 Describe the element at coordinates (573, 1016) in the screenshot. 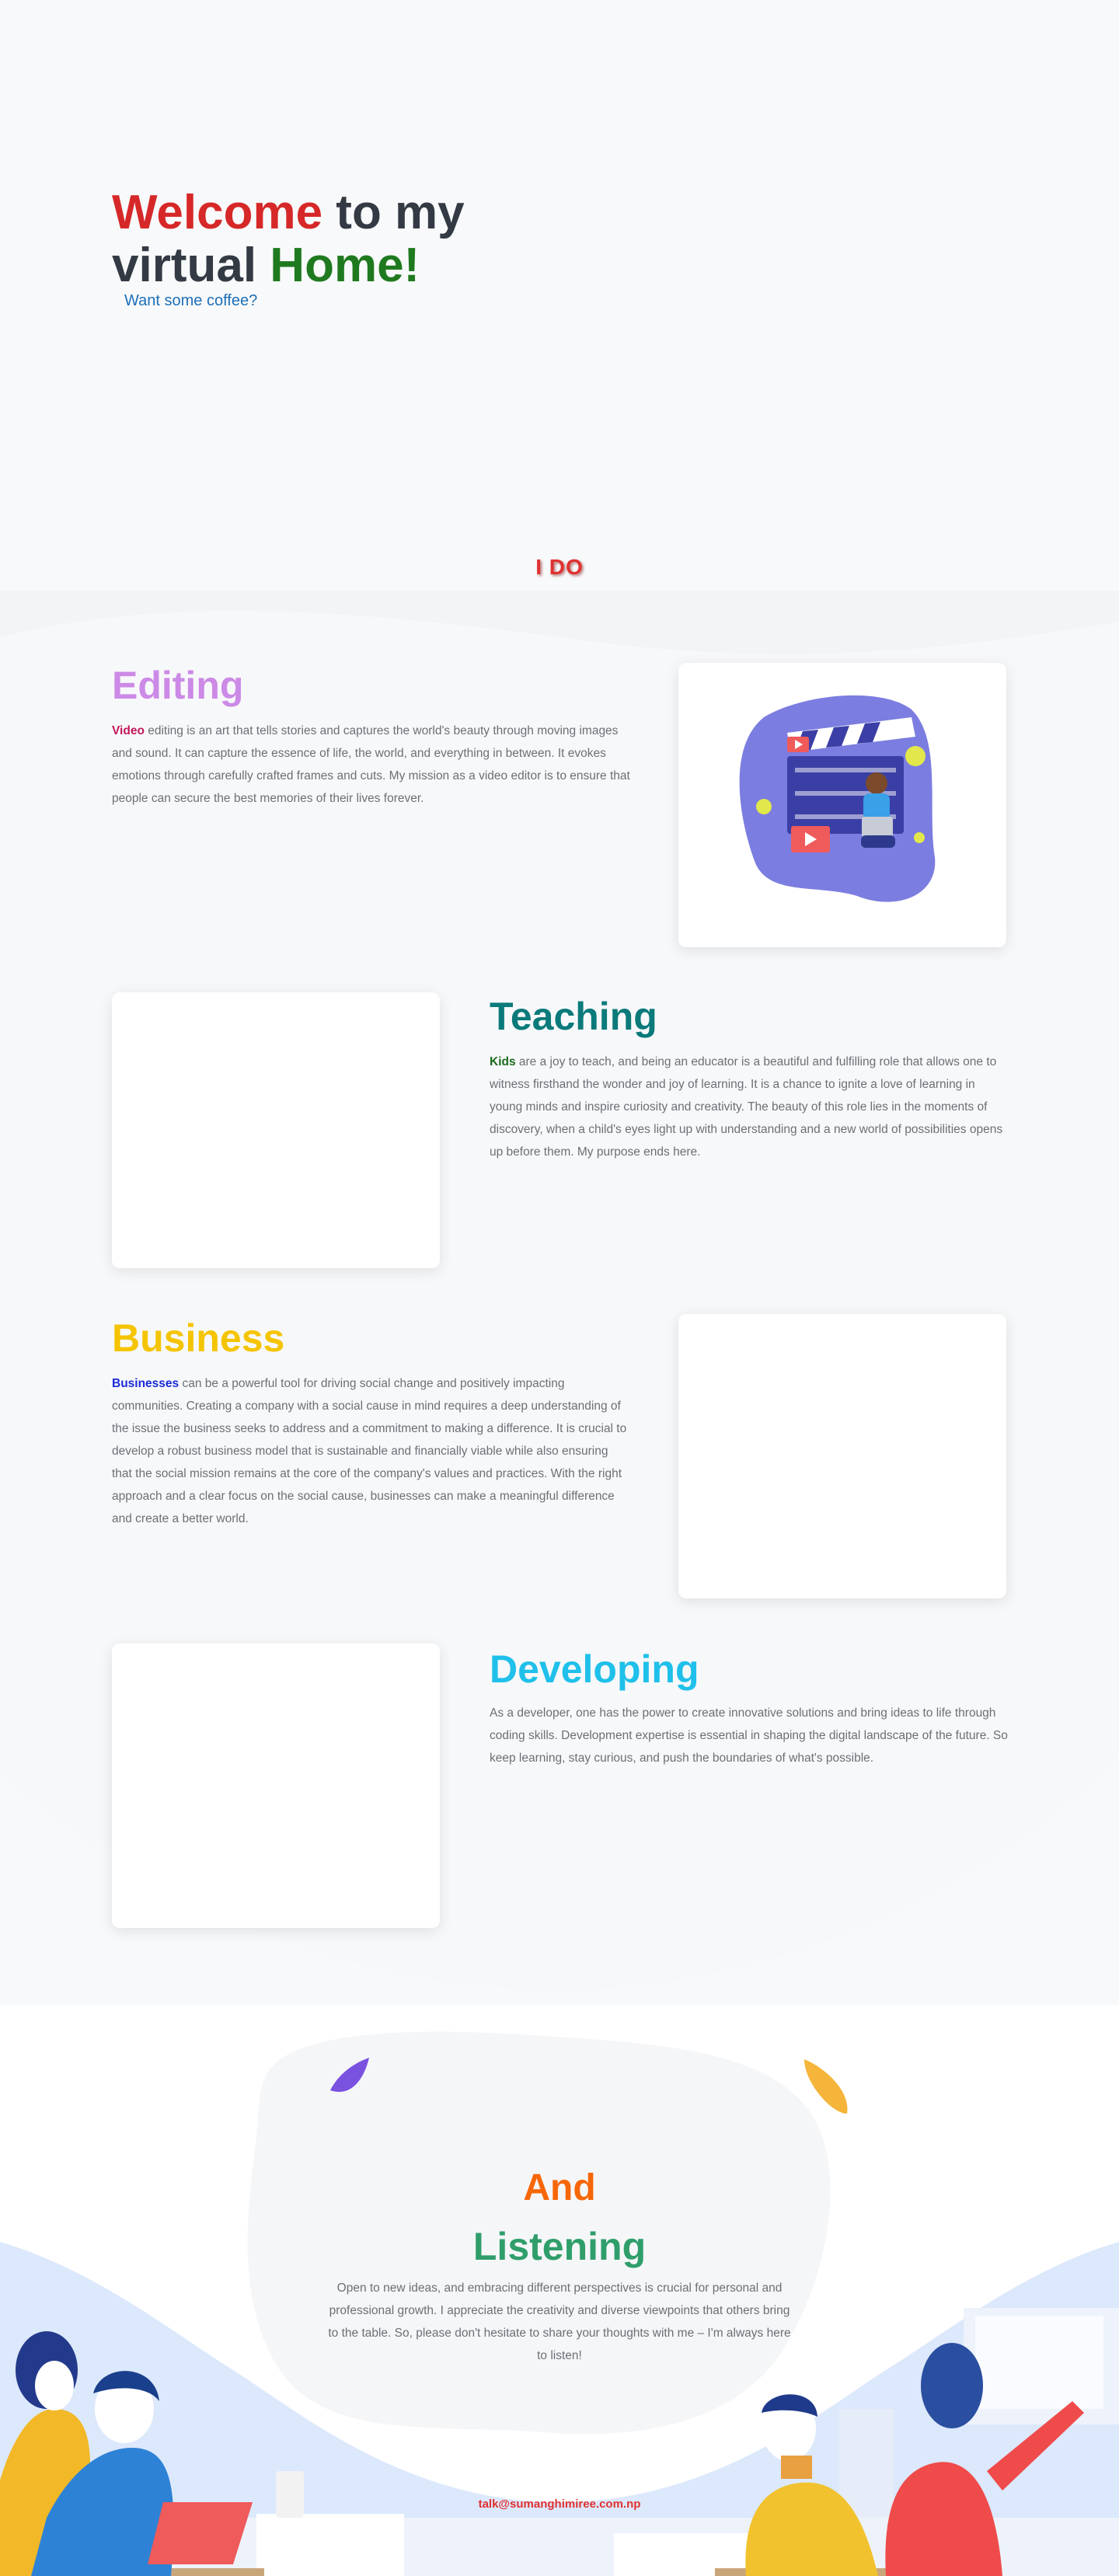

I see `teaching-title: Teaching` at that location.